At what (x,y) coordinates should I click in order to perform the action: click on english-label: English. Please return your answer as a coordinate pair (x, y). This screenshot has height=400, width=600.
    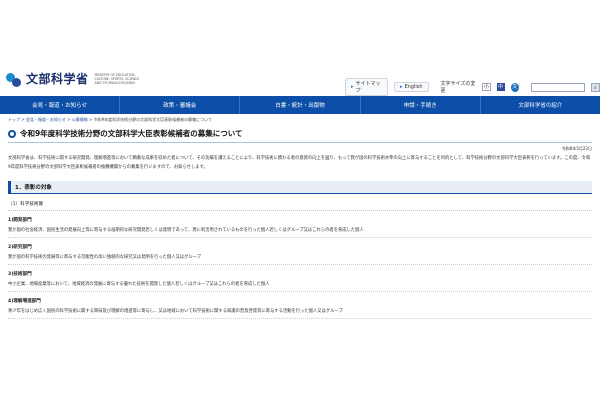
    Looking at the image, I should click on (413, 87).